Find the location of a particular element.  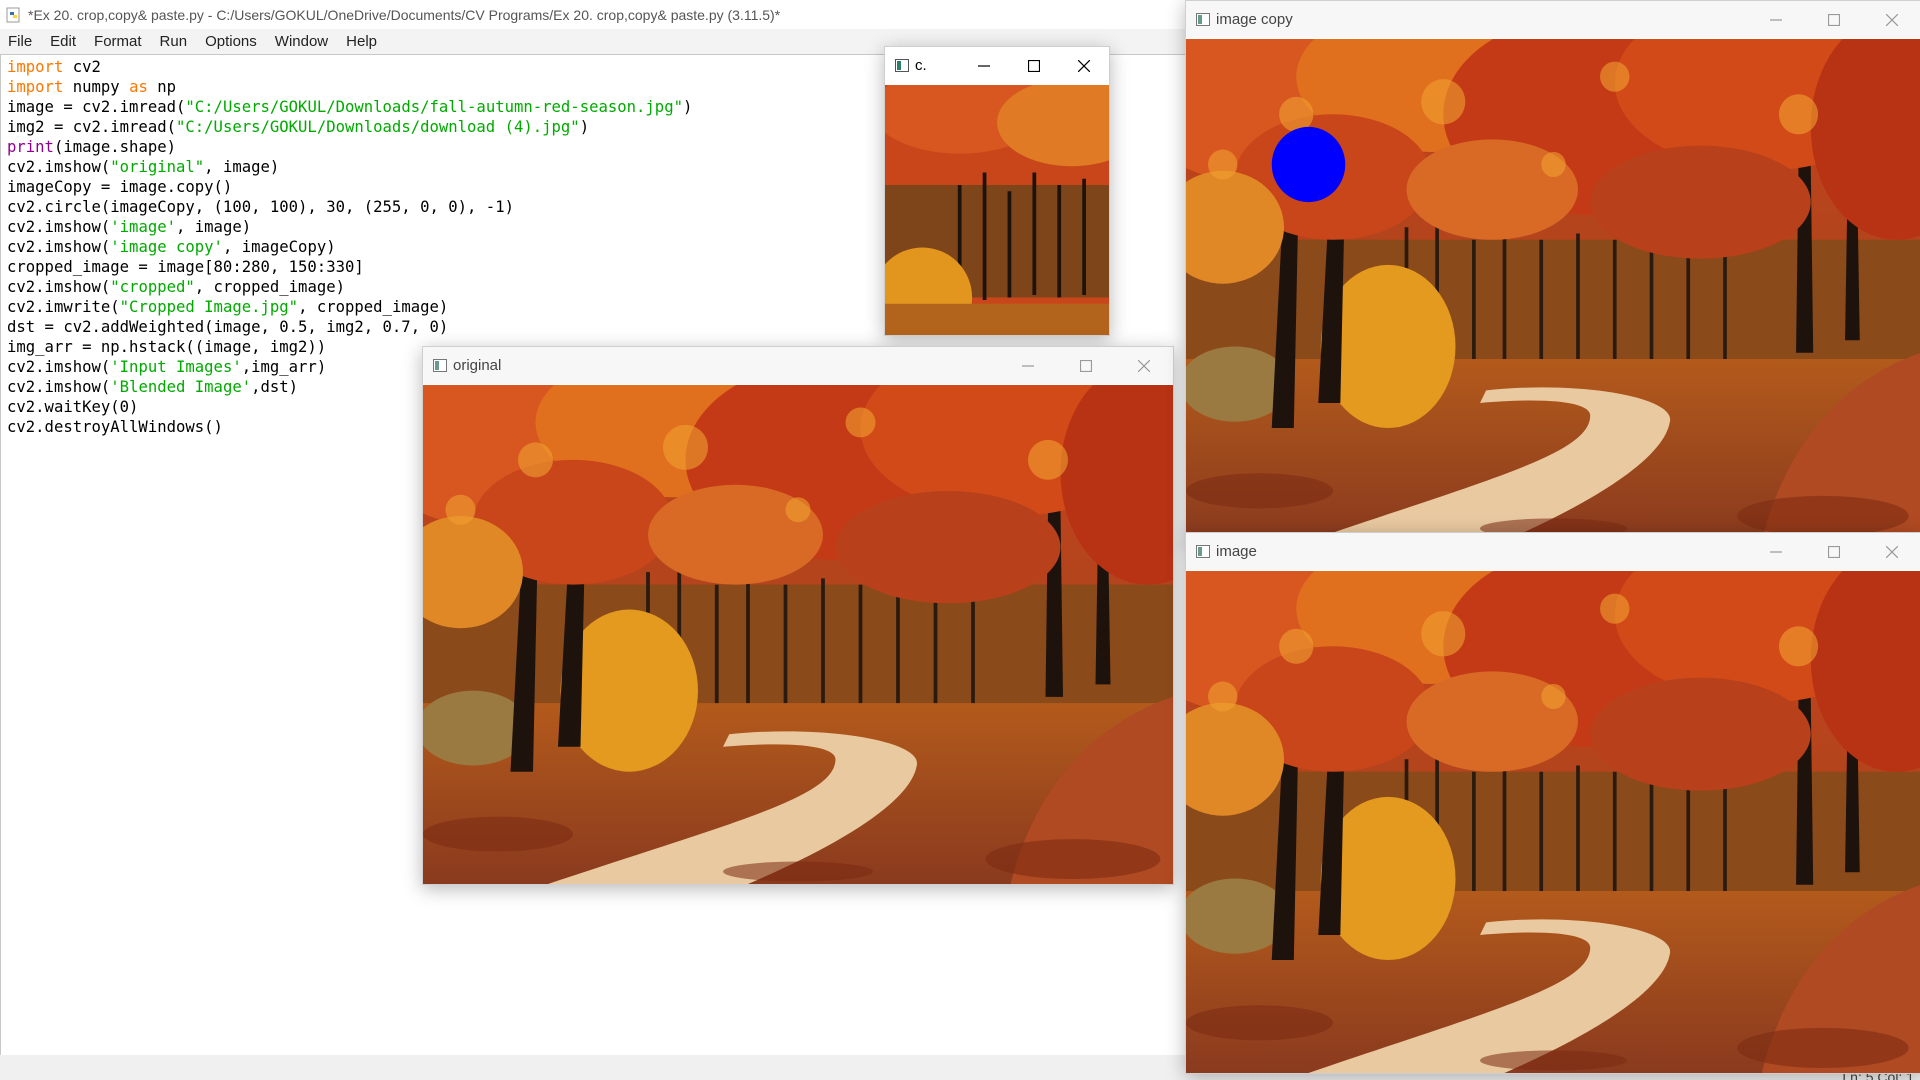

menu-window: Window is located at coordinates (302, 41).